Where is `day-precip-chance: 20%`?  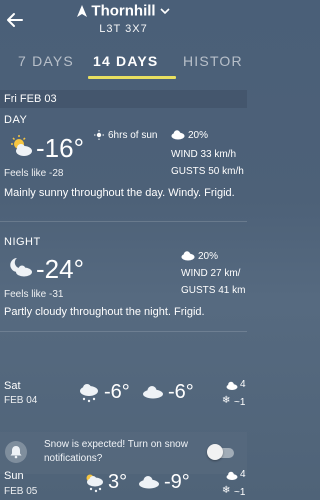 day-precip-chance: 20% is located at coordinates (198, 135).